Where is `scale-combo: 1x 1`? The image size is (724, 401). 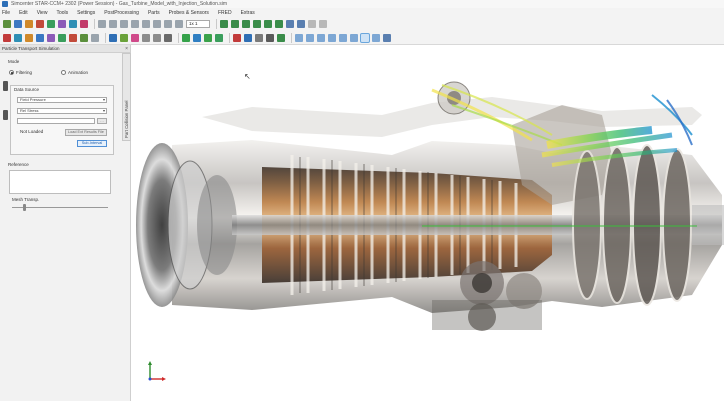 scale-combo: 1x 1 is located at coordinates (198, 24).